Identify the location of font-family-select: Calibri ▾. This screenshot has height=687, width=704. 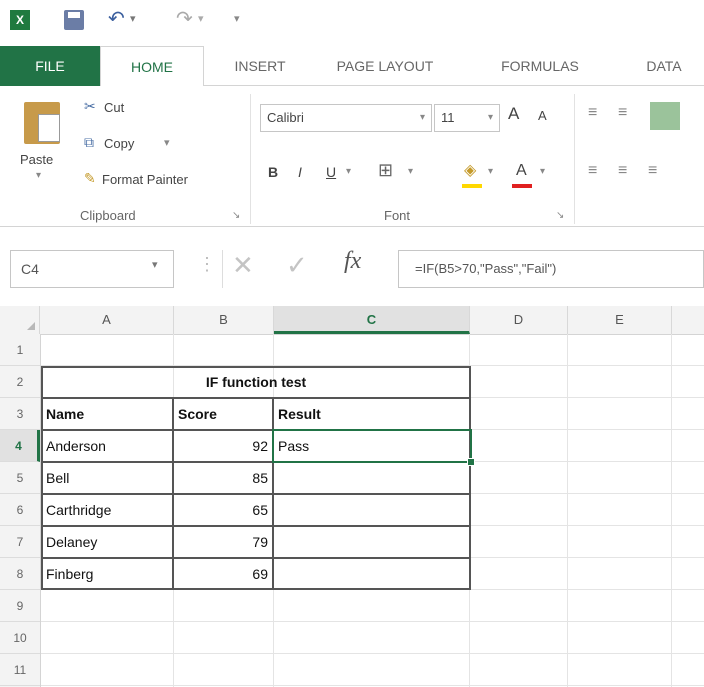
(346, 118).